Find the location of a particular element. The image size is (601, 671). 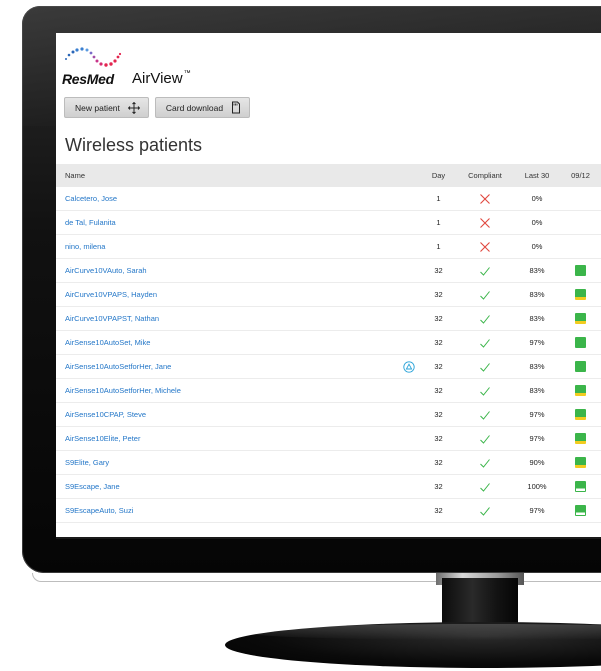

header-compliant: Compliant is located at coordinates (485, 175).